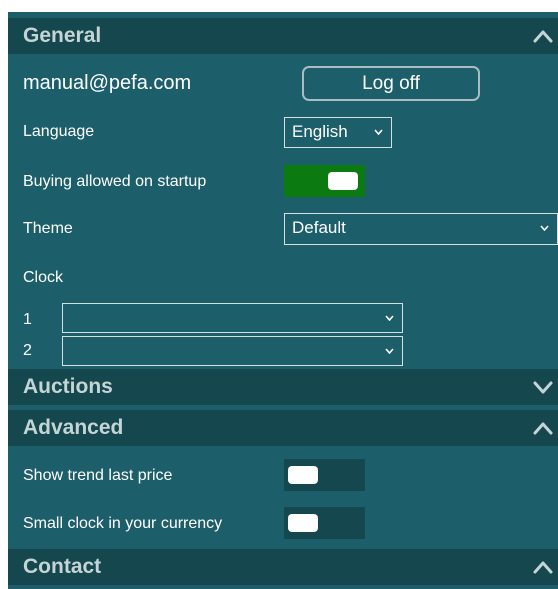 The height and width of the screenshot is (589, 558). Describe the element at coordinates (320, 131) in the screenshot. I see `language-select-value: English` at that location.